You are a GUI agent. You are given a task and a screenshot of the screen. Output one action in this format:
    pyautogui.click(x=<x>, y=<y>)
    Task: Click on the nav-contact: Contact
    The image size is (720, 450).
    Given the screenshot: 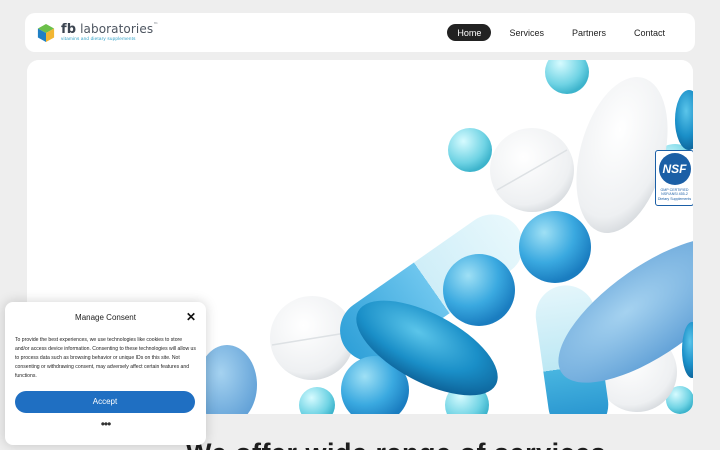 What is the action you would take?
    pyautogui.click(x=649, y=33)
    